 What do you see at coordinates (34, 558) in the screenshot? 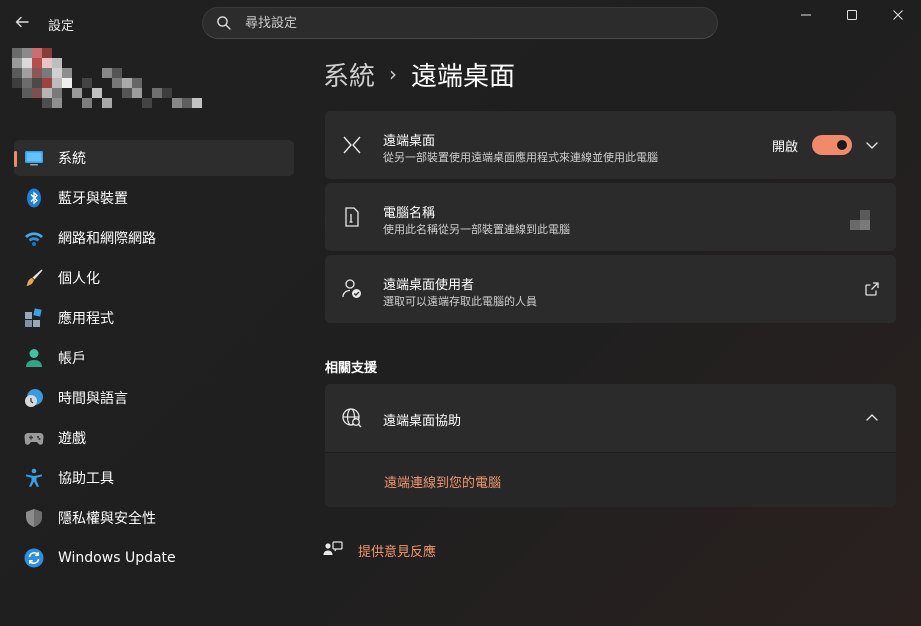
I see `update-icon` at bounding box center [34, 558].